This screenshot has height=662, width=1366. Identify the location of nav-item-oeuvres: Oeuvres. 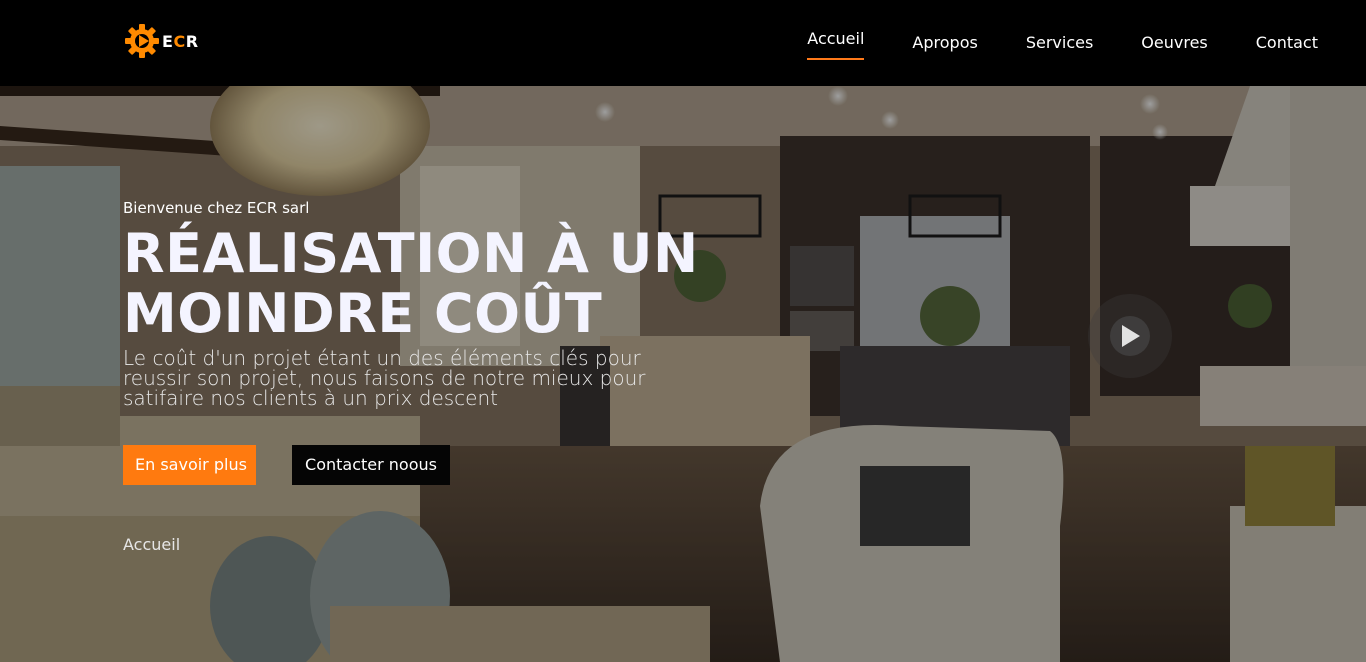
(1174, 43).